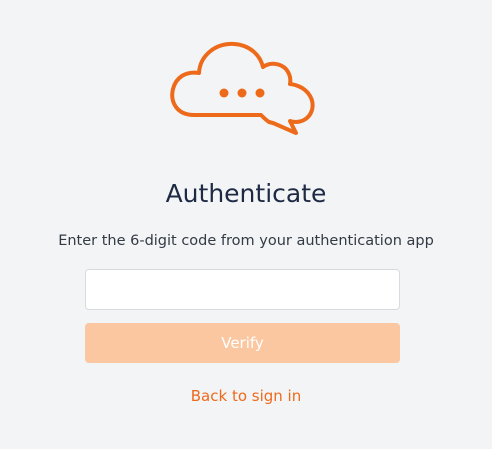  Describe the element at coordinates (242, 289) in the screenshot. I see `verification-code-input` at that location.